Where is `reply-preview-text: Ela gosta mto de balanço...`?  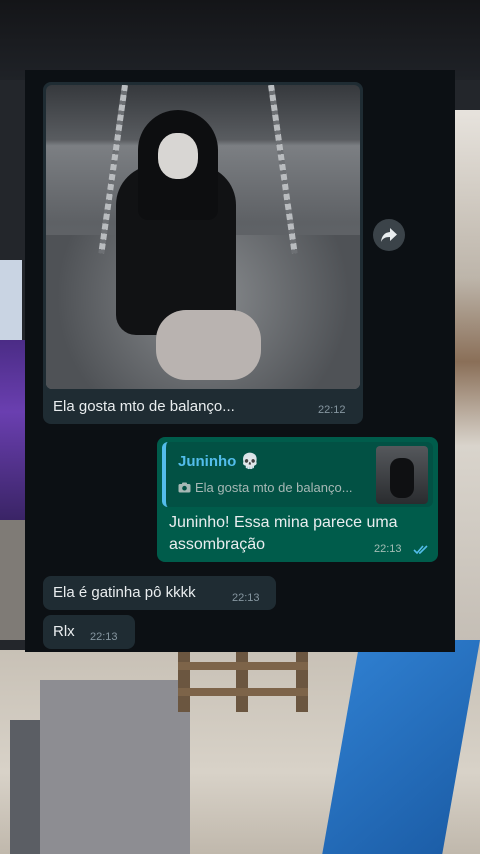 reply-preview-text: Ela gosta mto de balanço... is located at coordinates (274, 487).